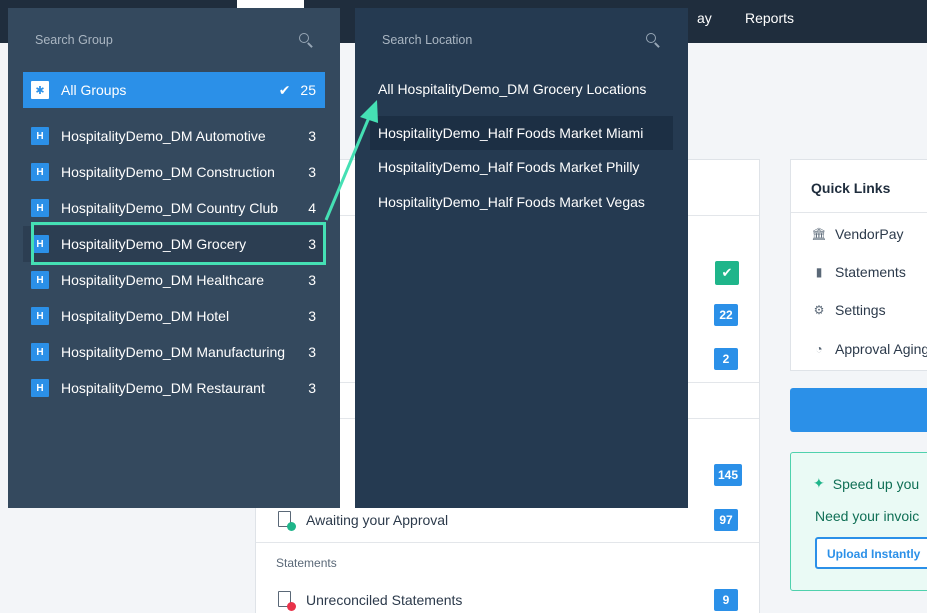 The width and height of the screenshot is (927, 613). What do you see at coordinates (860, 310) in the screenshot?
I see `quick-link-label: Settings` at bounding box center [860, 310].